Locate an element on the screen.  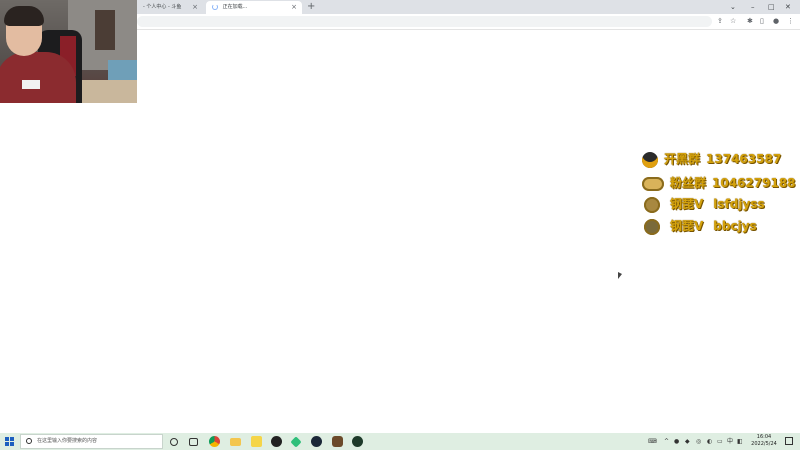
tab-personal-center: - 个人中心 - 斗鱼 × is located at coordinates (170, 7).